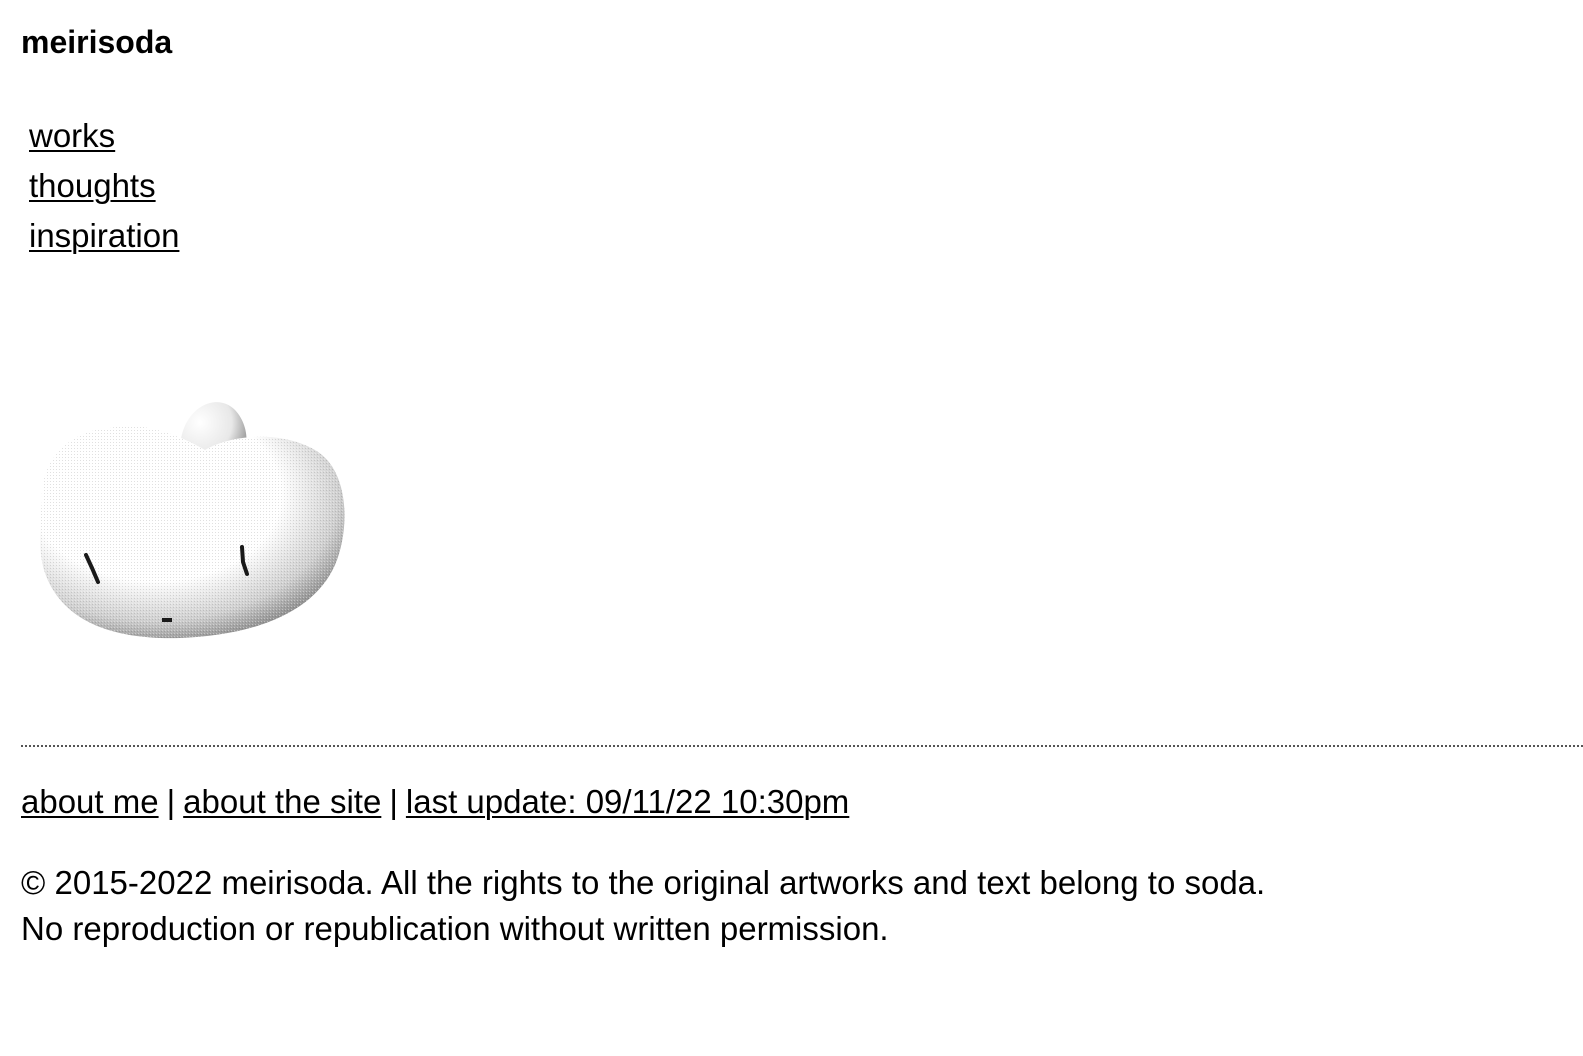 This screenshot has width=1583, height=1056. What do you see at coordinates (97, 42) in the screenshot?
I see `site-title: meirisoda` at bounding box center [97, 42].